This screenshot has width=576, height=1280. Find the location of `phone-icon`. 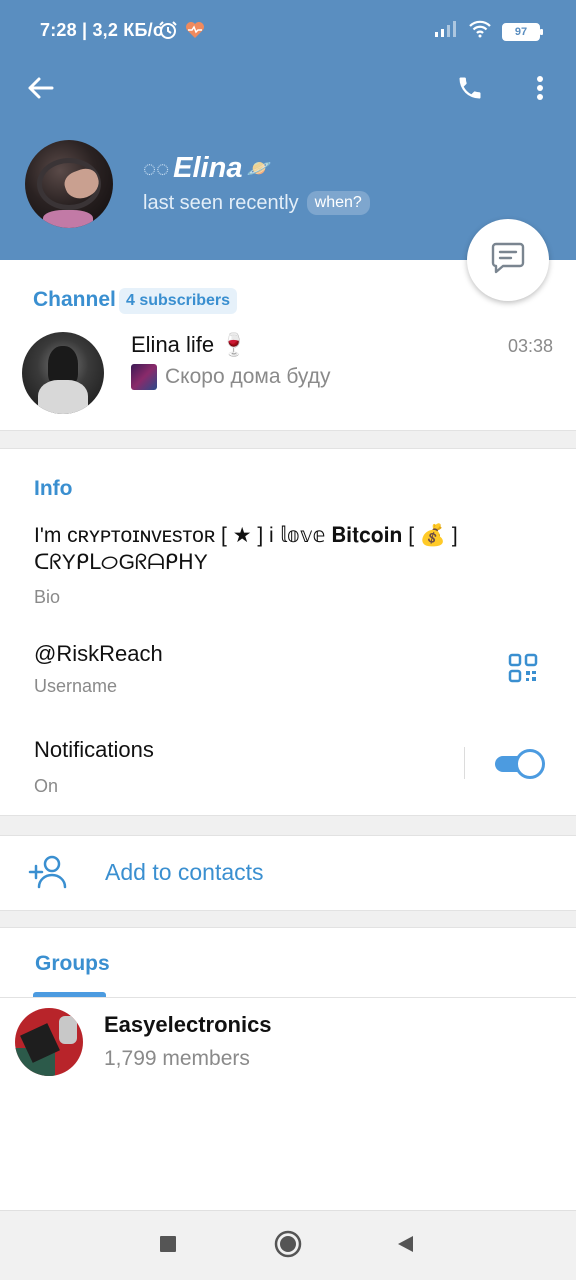

phone-icon is located at coordinates (470, 90).